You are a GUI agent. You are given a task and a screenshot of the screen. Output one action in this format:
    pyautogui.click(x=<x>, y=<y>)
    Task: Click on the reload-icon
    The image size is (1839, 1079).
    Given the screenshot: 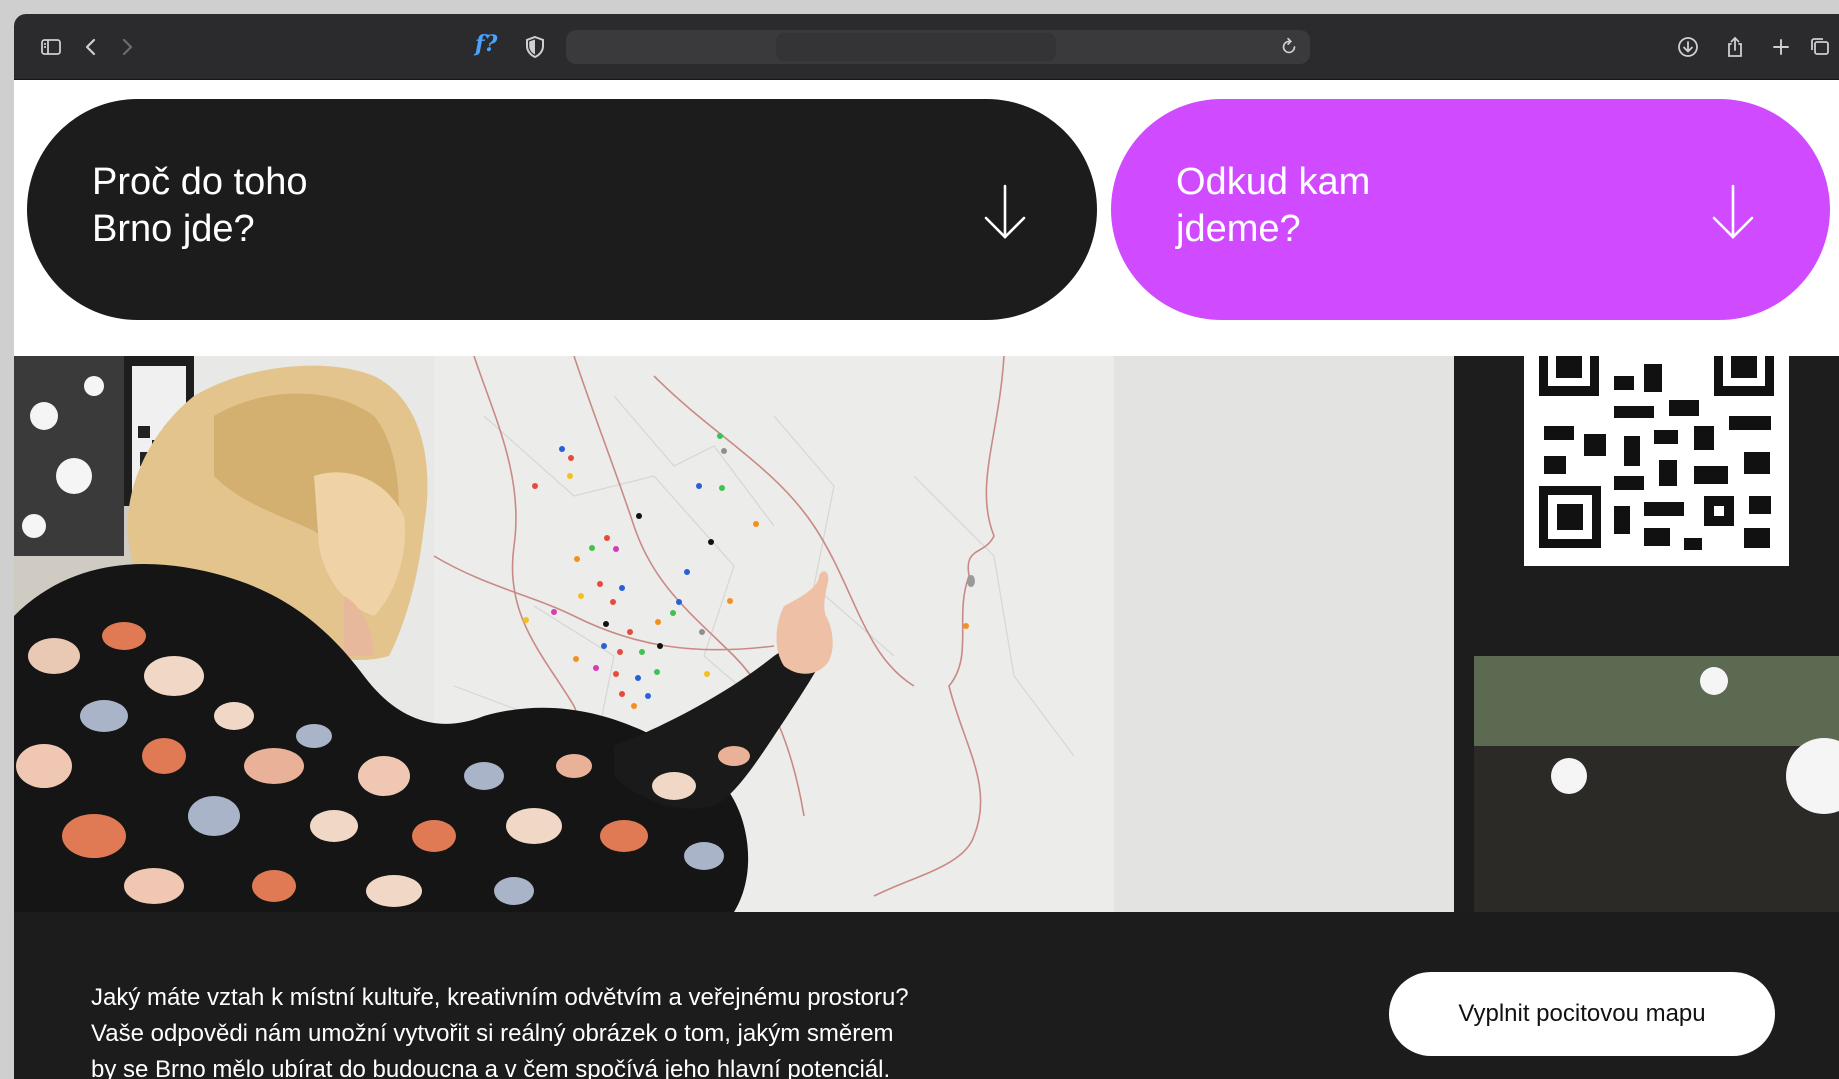 What is the action you would take?
    pyautogui.click(x=1289, y=48)
    